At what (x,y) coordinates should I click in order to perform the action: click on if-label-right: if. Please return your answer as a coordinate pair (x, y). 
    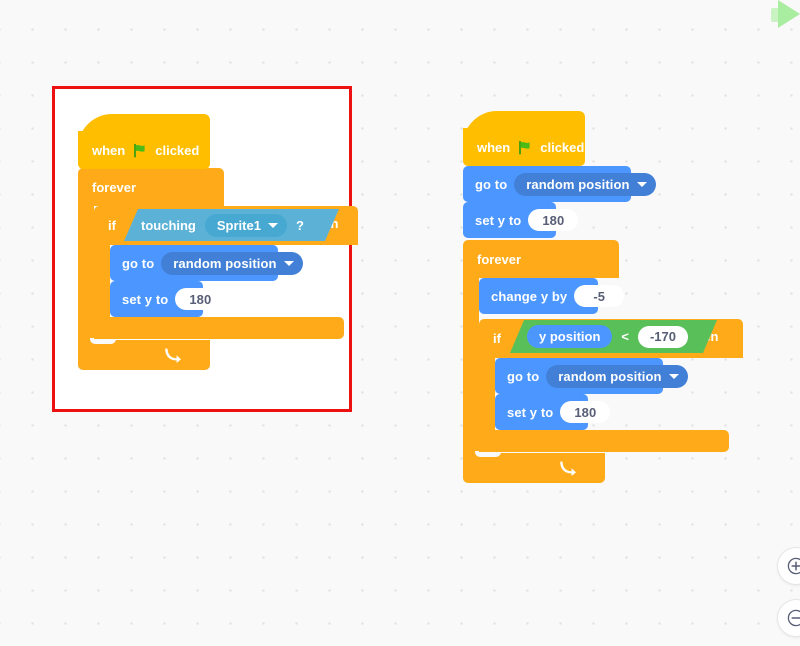
    Looking at the image, I should click on (497, 338).